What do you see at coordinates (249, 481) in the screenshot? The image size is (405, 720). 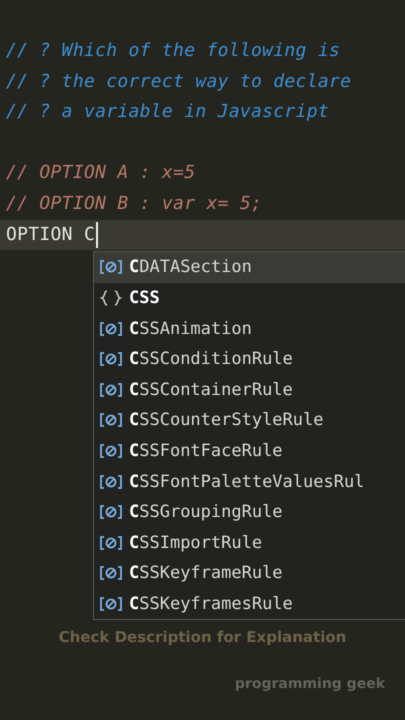 I see `suggestion-item: CSSFontPaletteValuesRul` at bounding box center [249, 481].